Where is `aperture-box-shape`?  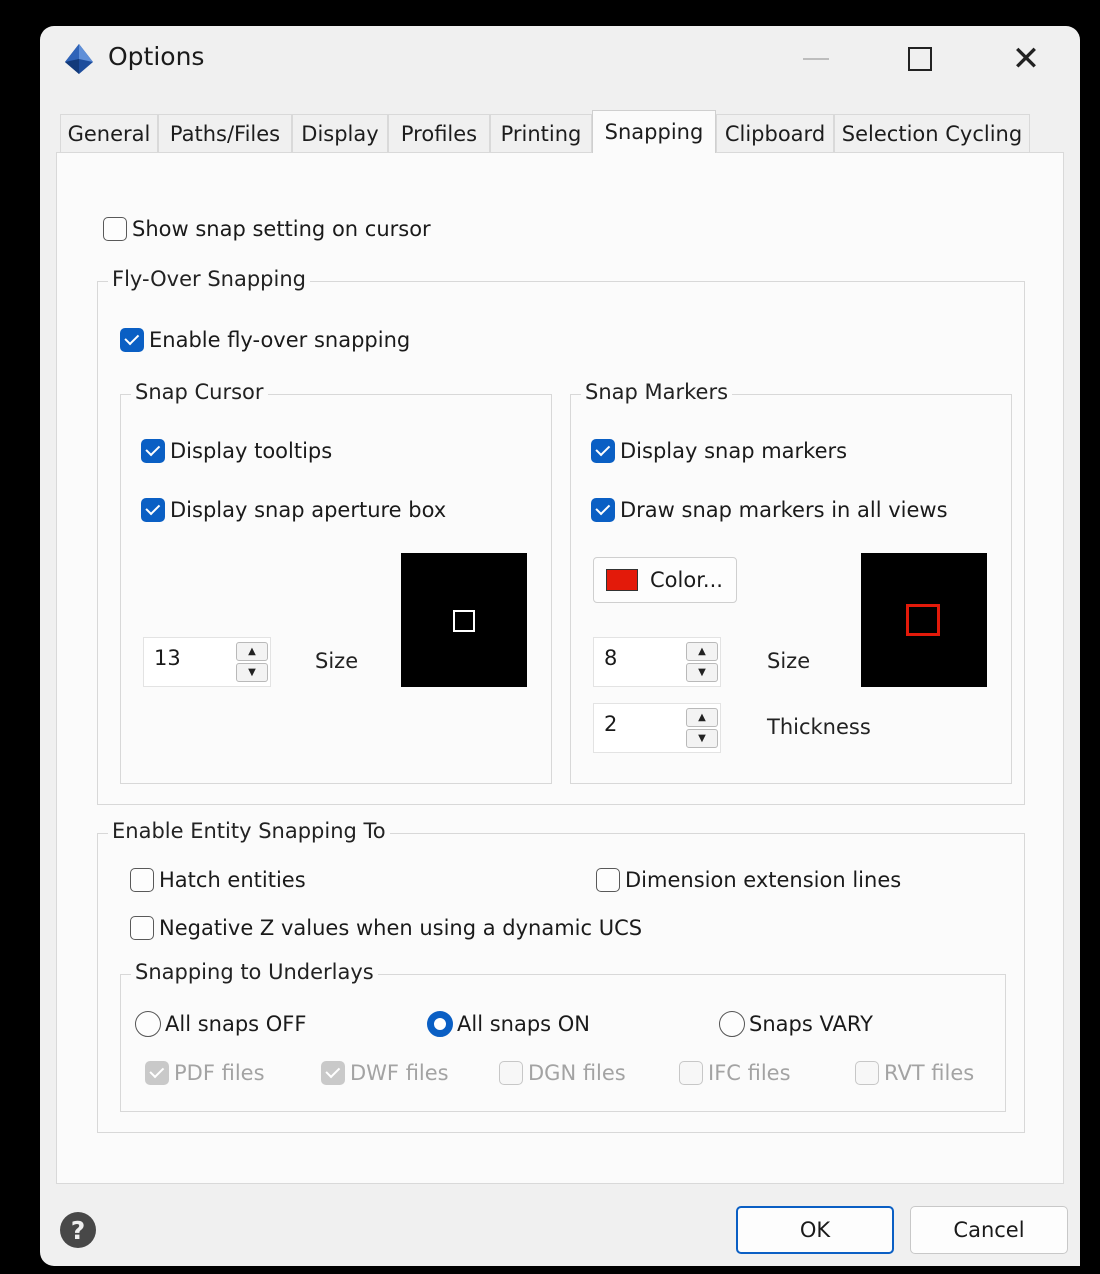
aperture-box-shape is located at coordinates (464, 621).